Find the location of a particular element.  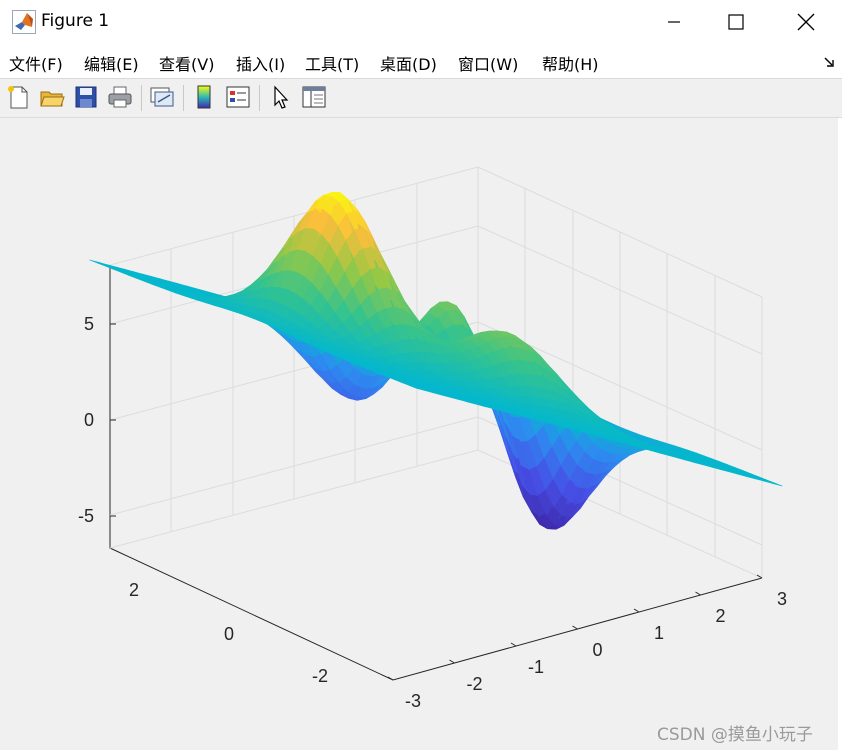

menu-file: 文件(F) is located at coordinates (36, 63).